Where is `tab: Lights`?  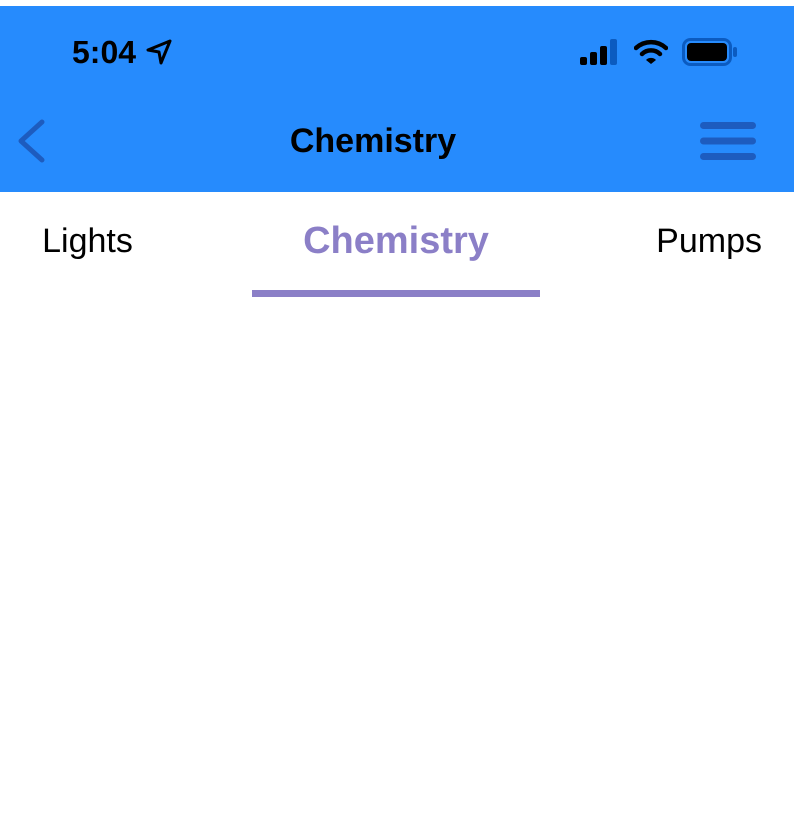
tab: Lights is located at coordinates (87, 244).